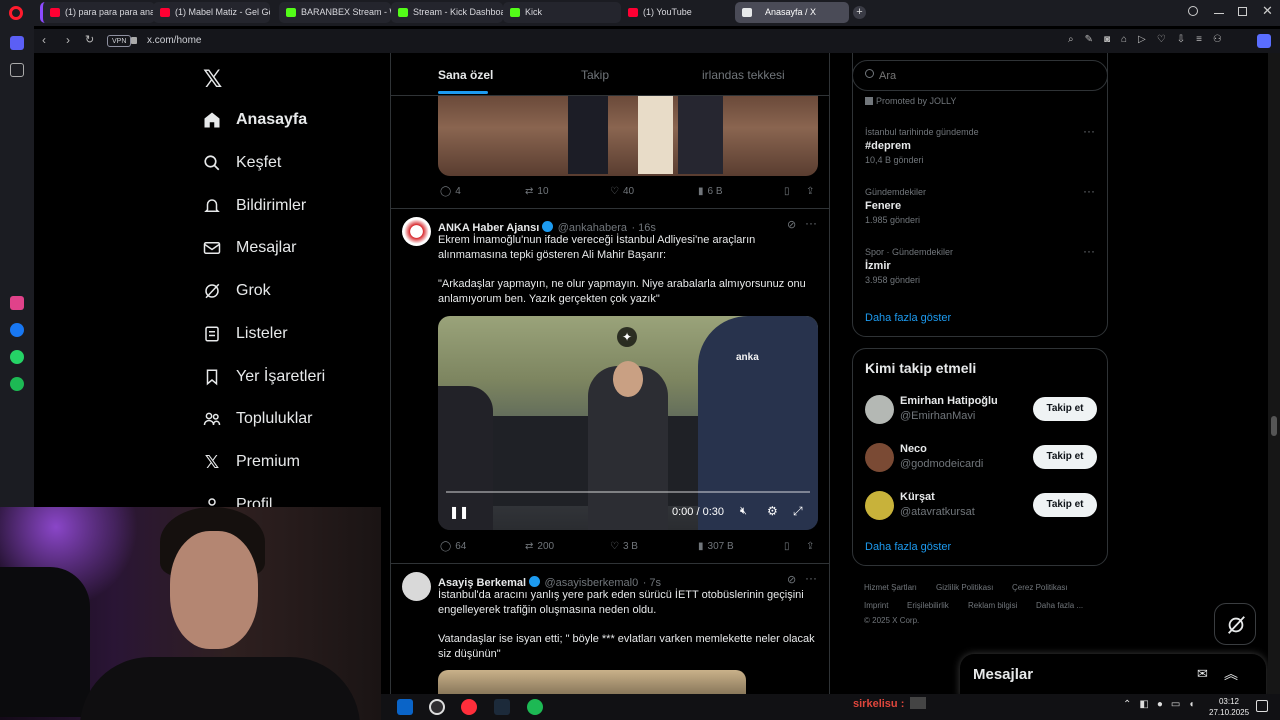 The height and width of the screenshot is (720, 1280). I want to click on follow-suggestion: Emirhan Hatipoğlu @EmirhanMavi Takip et, so click(980, 411).